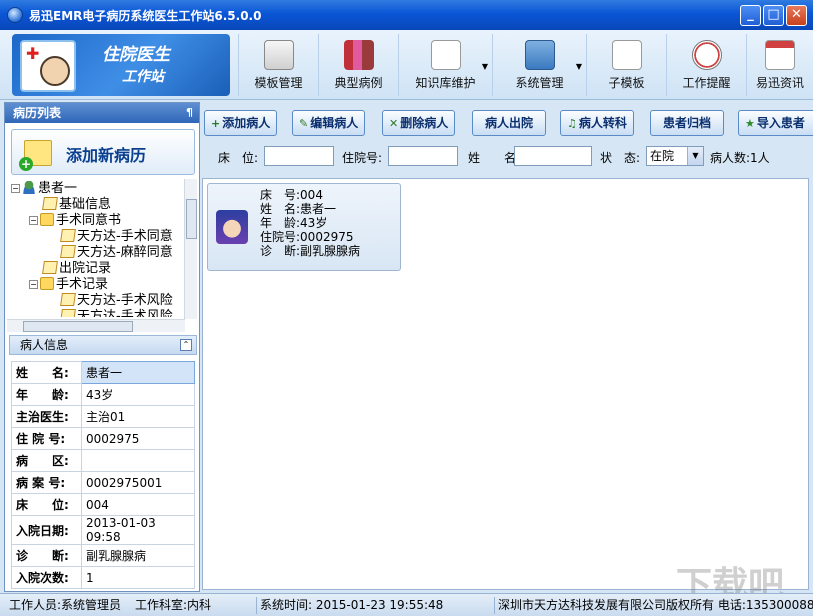 The height and width of the screenshot is (616, 813). I want to click on delete-patient-button: ✕ 删除病人, so click(419, 123).